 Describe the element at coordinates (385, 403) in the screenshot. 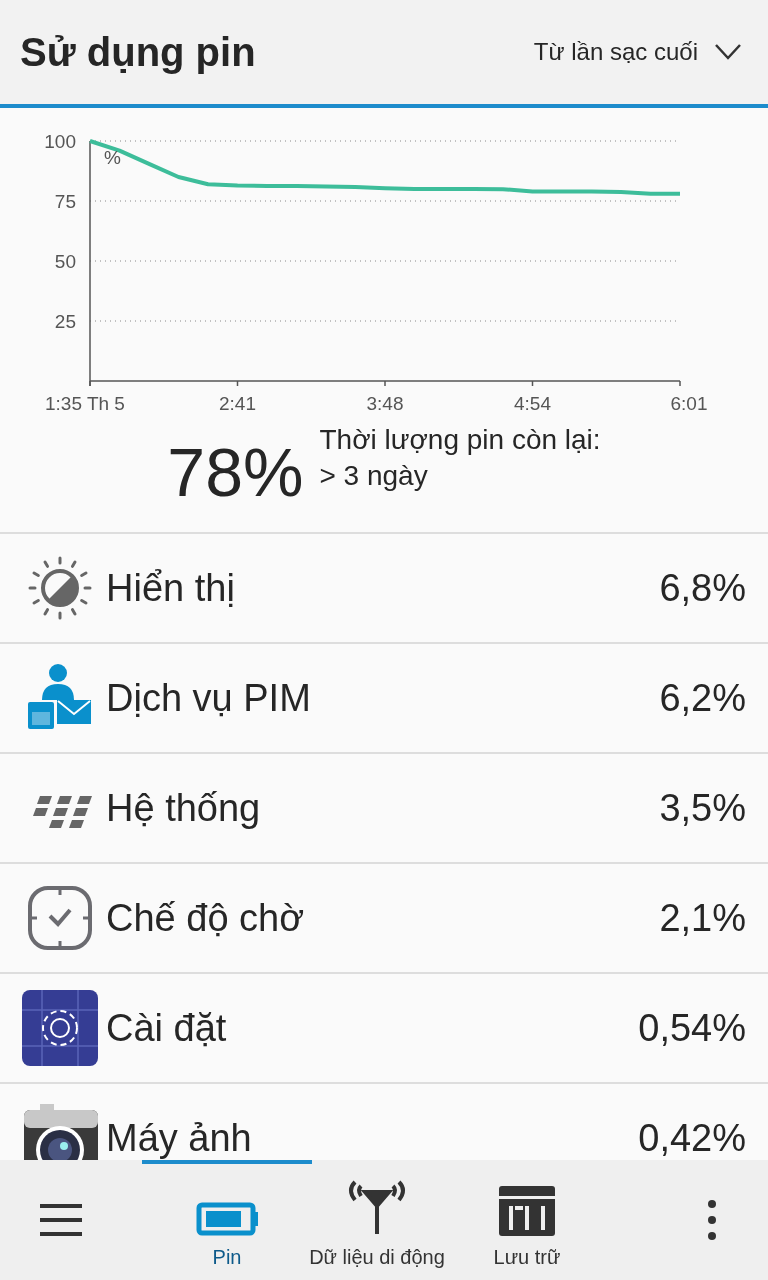

I see `x-tick-label: 3:48` at that location.